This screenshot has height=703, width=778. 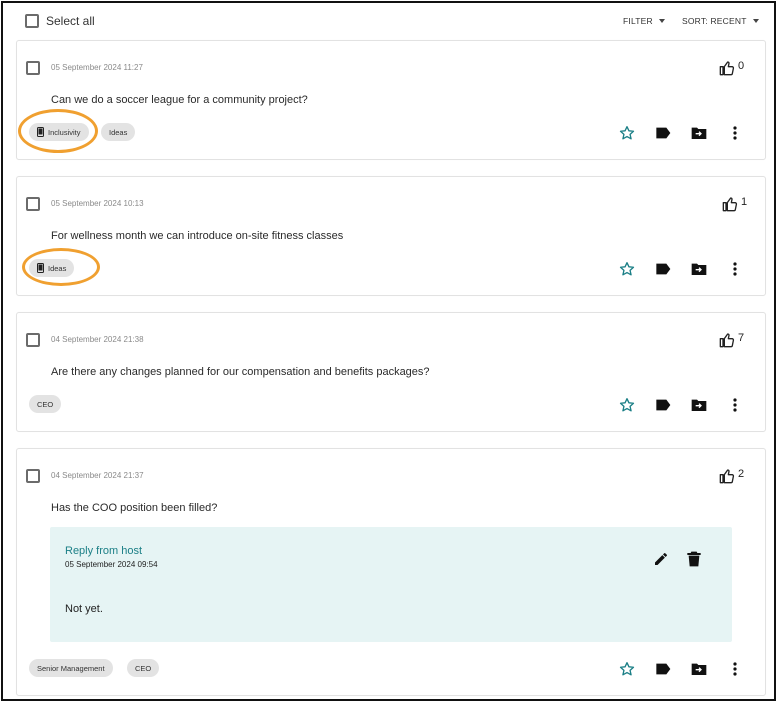 What do you see at coordinates (111, 564) in the screenshot?
I see `reply-date: 05 September 2024 09:54` at bounding box center [111, 564].